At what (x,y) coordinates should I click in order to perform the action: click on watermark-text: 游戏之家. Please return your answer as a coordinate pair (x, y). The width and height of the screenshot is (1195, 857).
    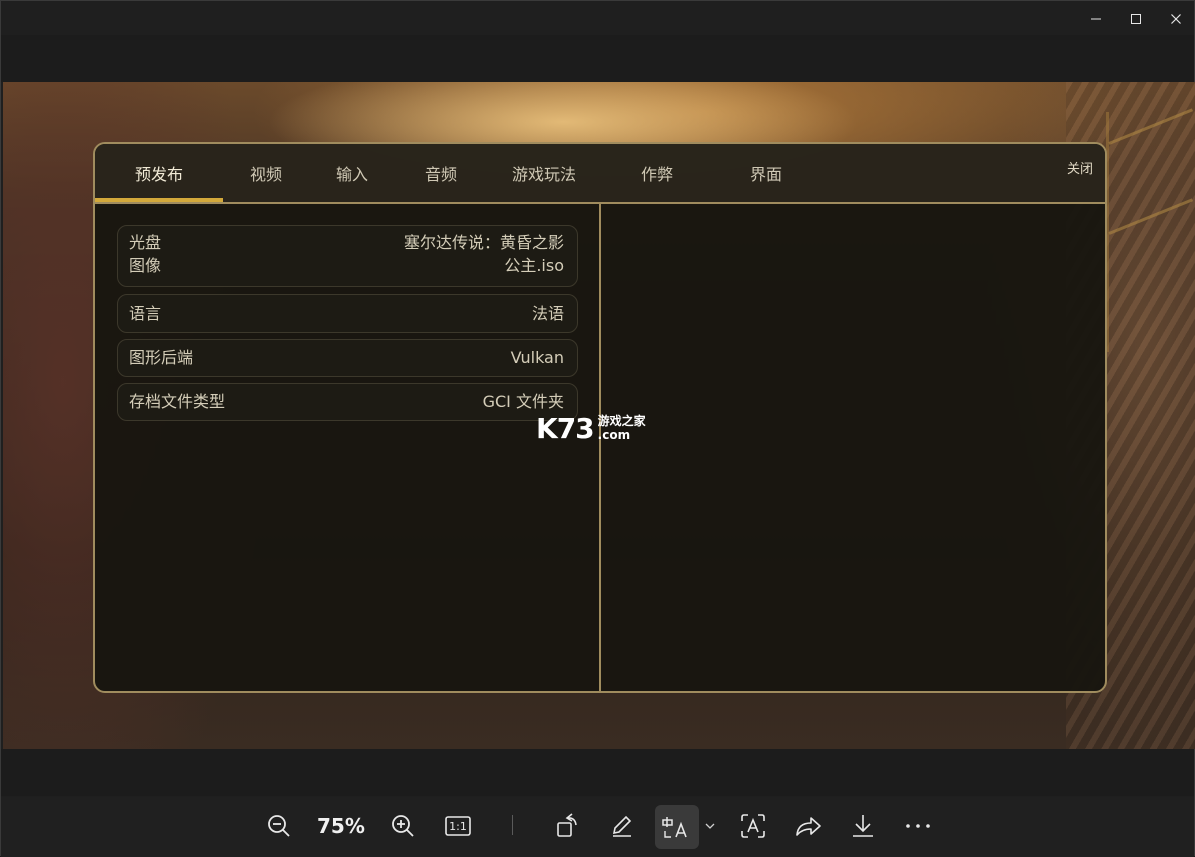
    Looking at the image, I should click on (621, 421).